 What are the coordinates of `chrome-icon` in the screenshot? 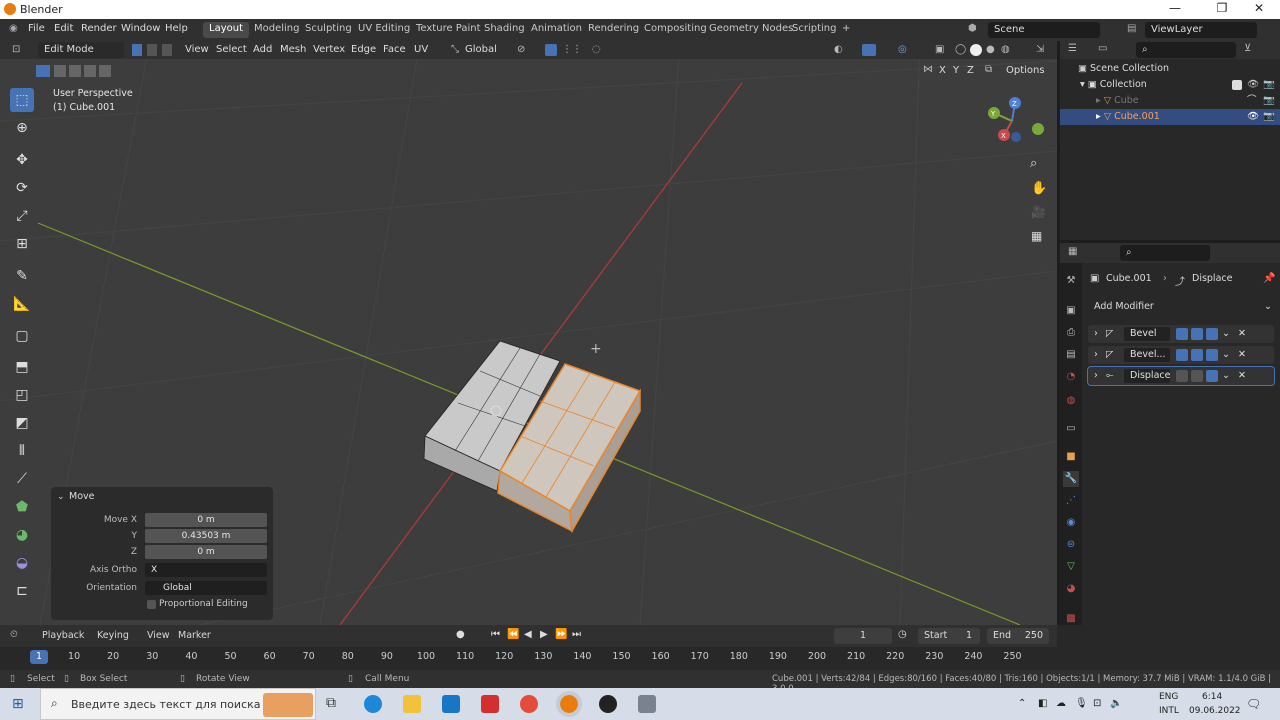 It's located at (529, 704).